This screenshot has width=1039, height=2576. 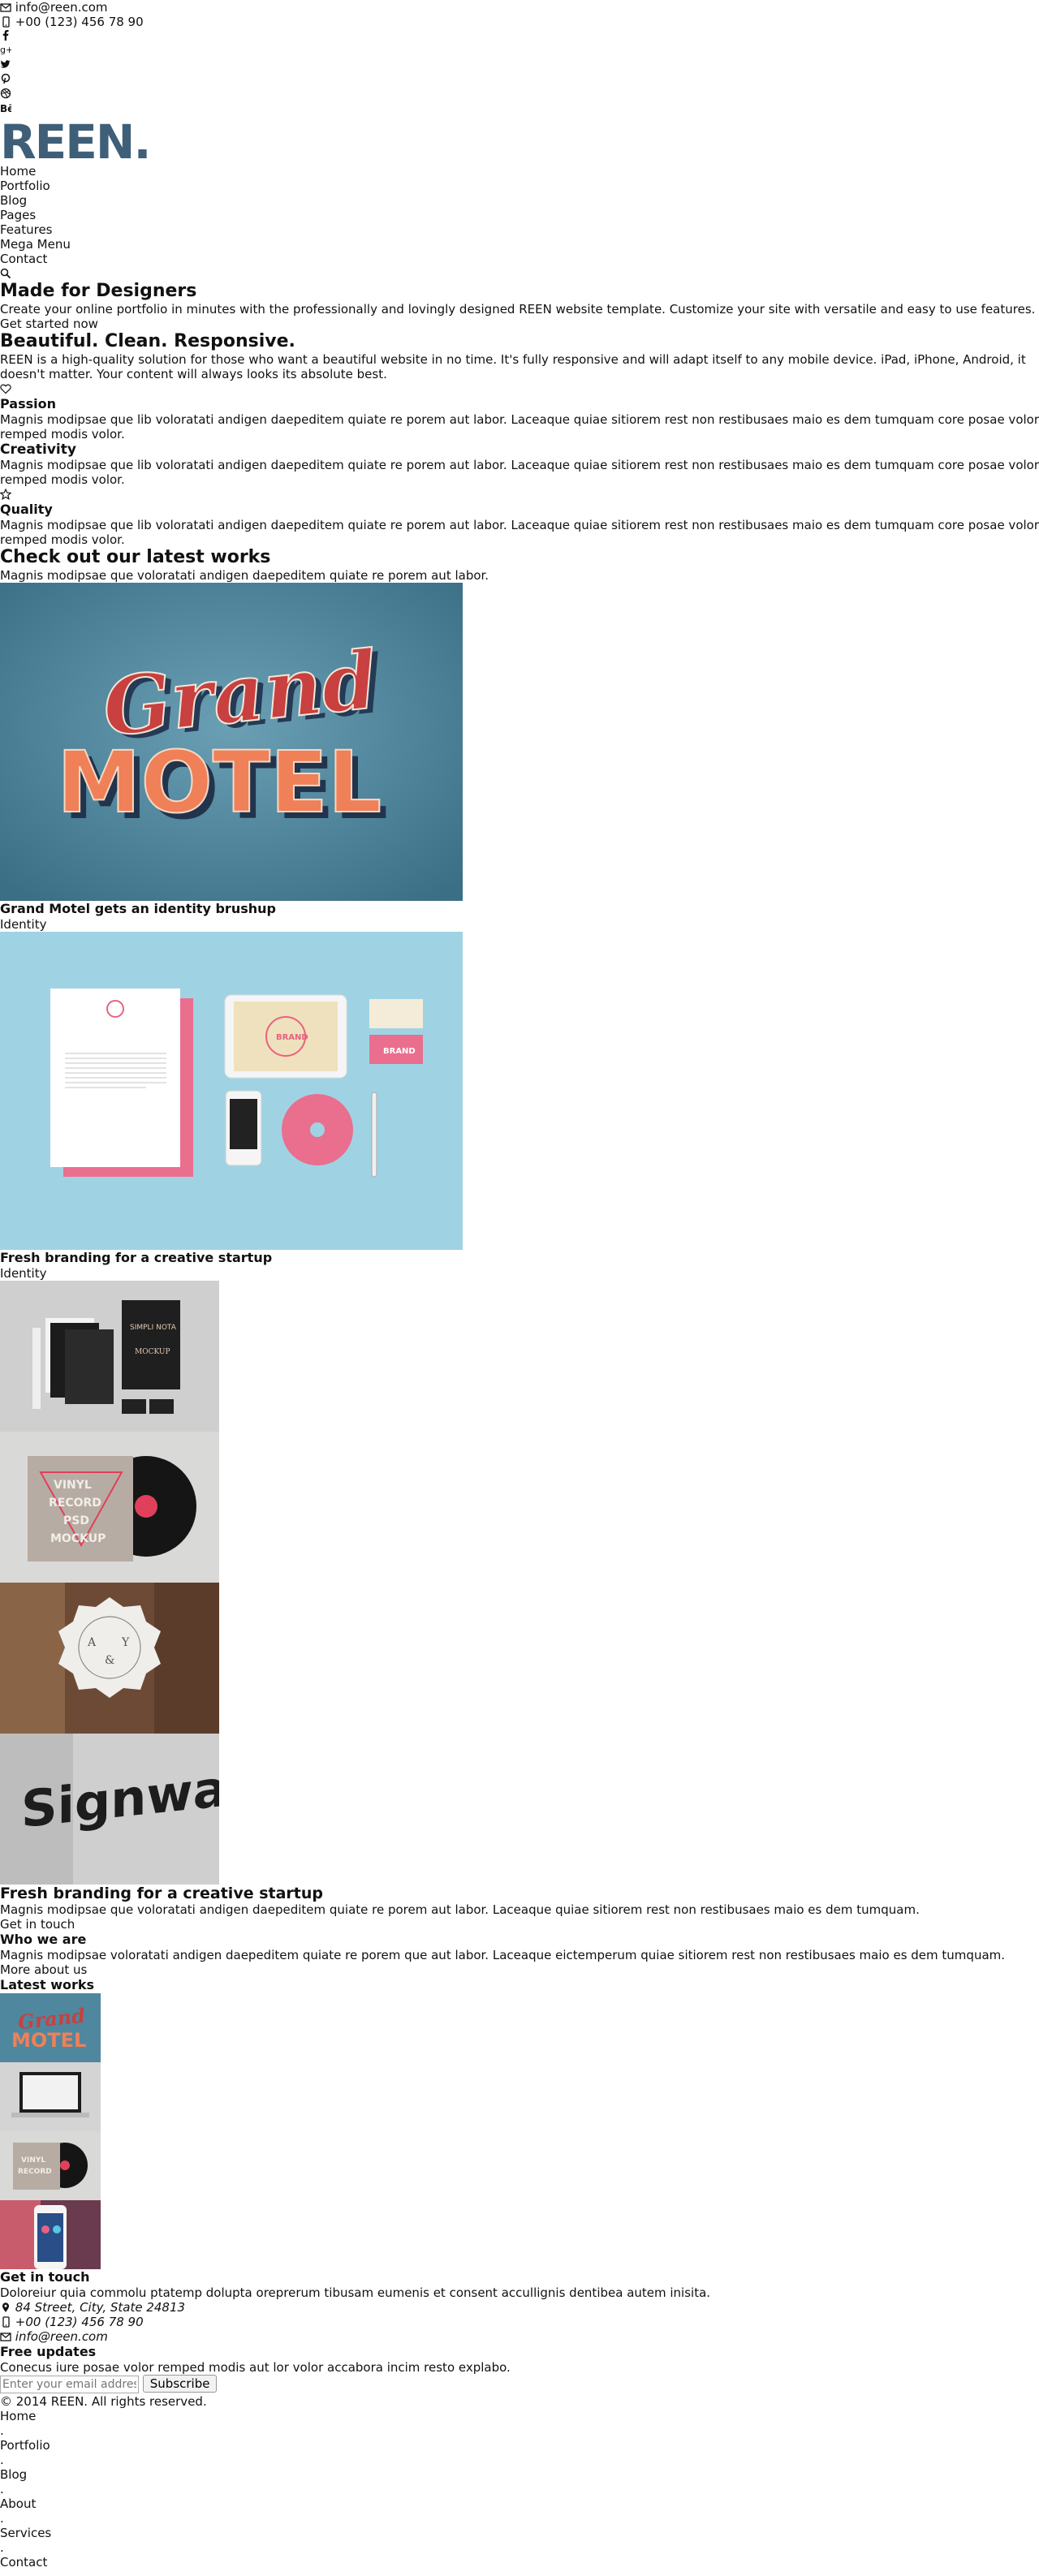 What do you see at coordinates (5, 2307) in the screenshot?
I see `map-marker-icon` at bounding box center [5, 2307].